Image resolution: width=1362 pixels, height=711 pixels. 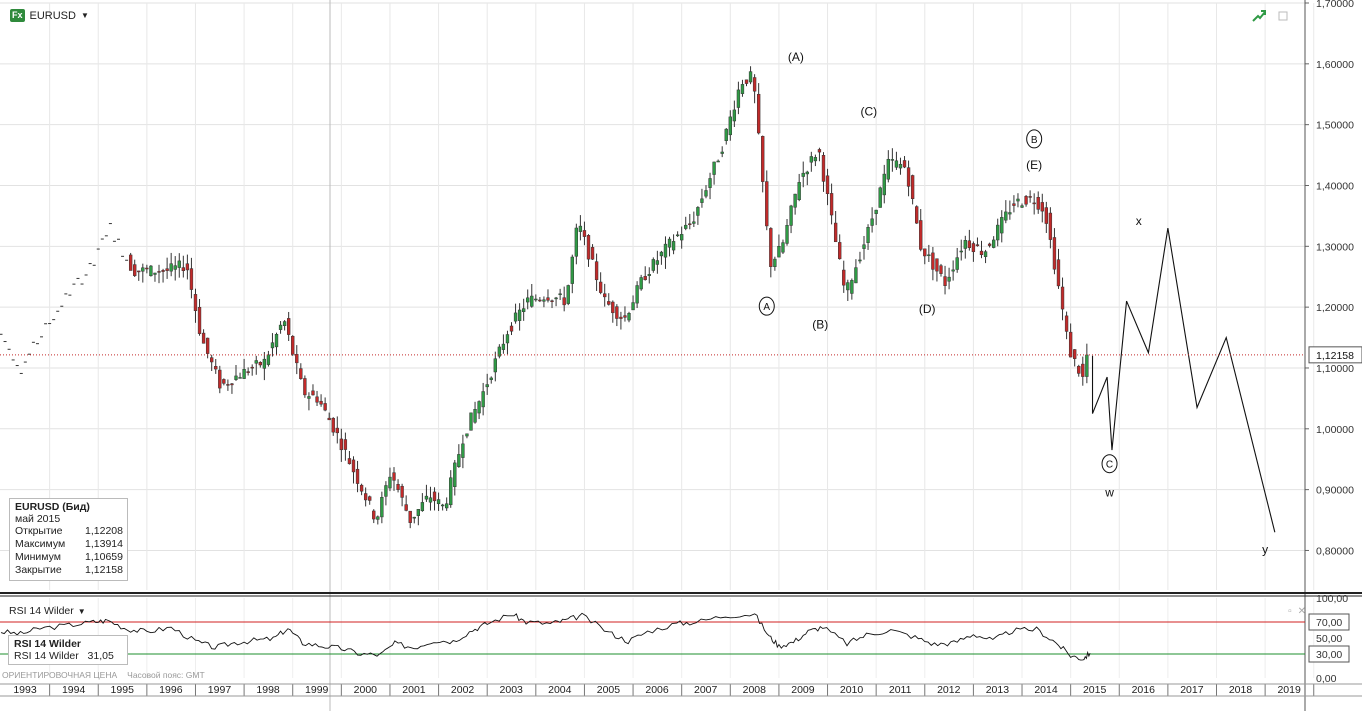 I want to click on info-row-low: Минимум 1,10659, so click(x=69, y=557).